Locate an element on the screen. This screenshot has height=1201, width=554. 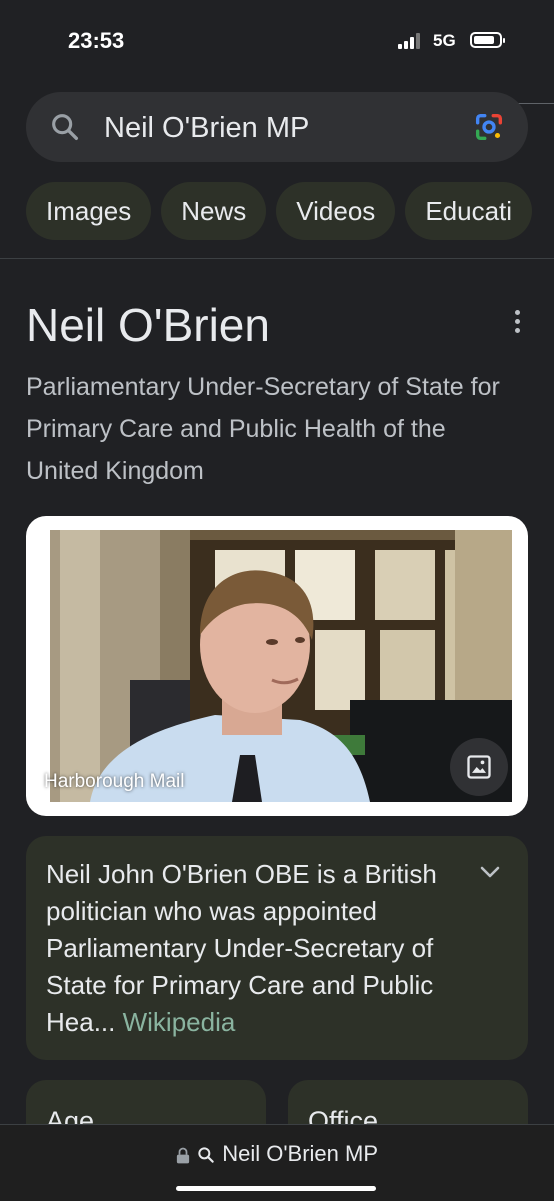
panel-title: Neil O'Brien is located at coordinates (148, 325).